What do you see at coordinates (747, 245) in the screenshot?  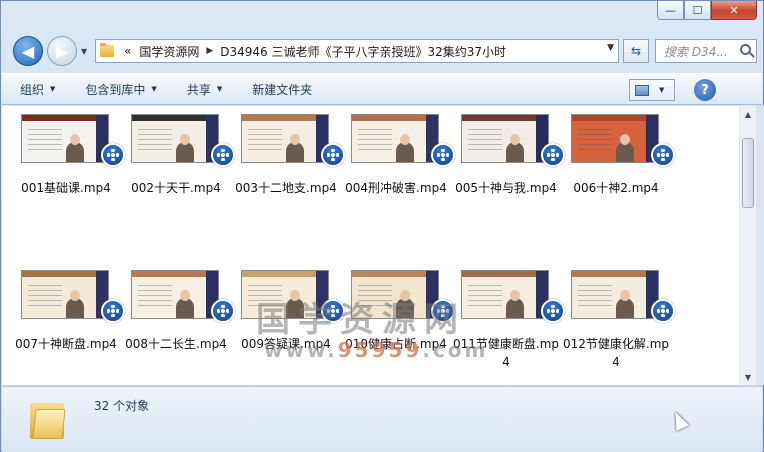 I see `vertical-scrollbar: ▲ ▼` at bounding box center [747, 245].